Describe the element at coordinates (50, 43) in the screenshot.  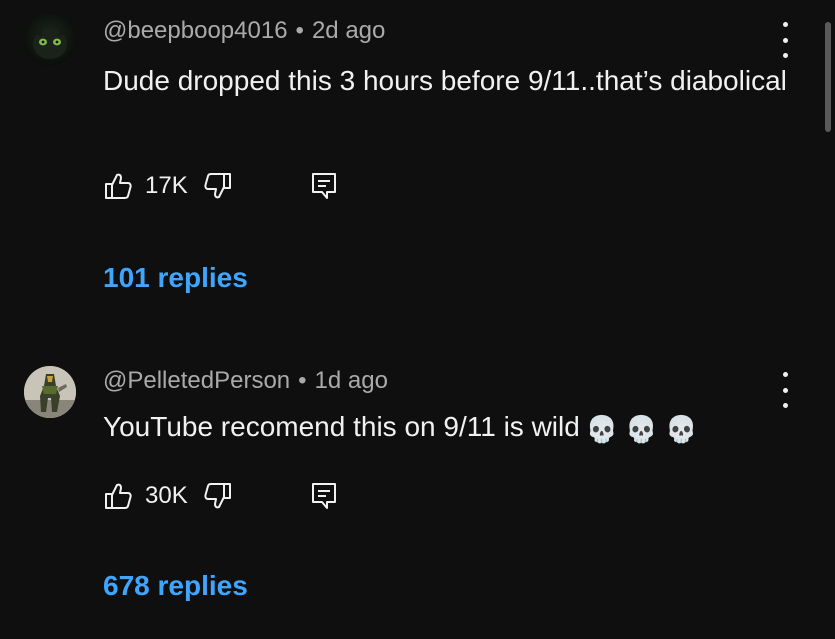
I see `avatar-dragon-image` at that location.